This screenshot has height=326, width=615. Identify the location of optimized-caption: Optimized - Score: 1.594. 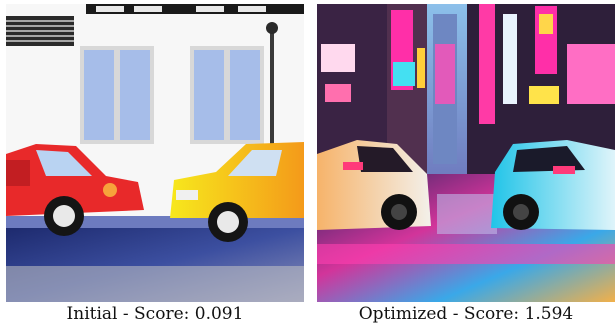
(466, 314).